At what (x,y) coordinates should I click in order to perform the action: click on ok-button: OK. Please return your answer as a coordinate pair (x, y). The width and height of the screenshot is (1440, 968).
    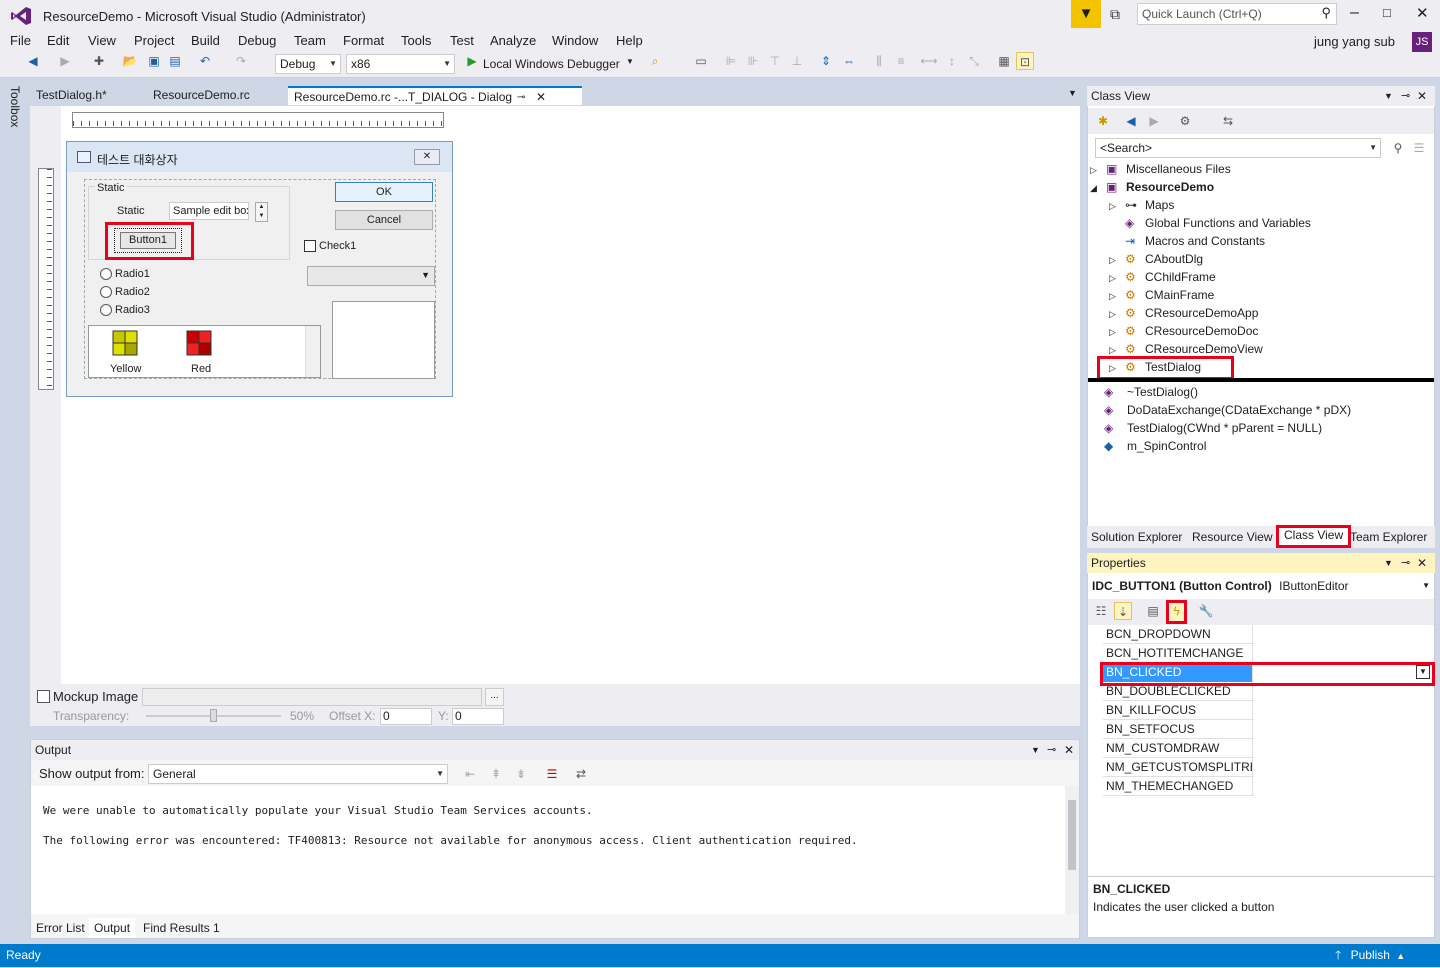
    Looking at the image, I should click on (384, 192).